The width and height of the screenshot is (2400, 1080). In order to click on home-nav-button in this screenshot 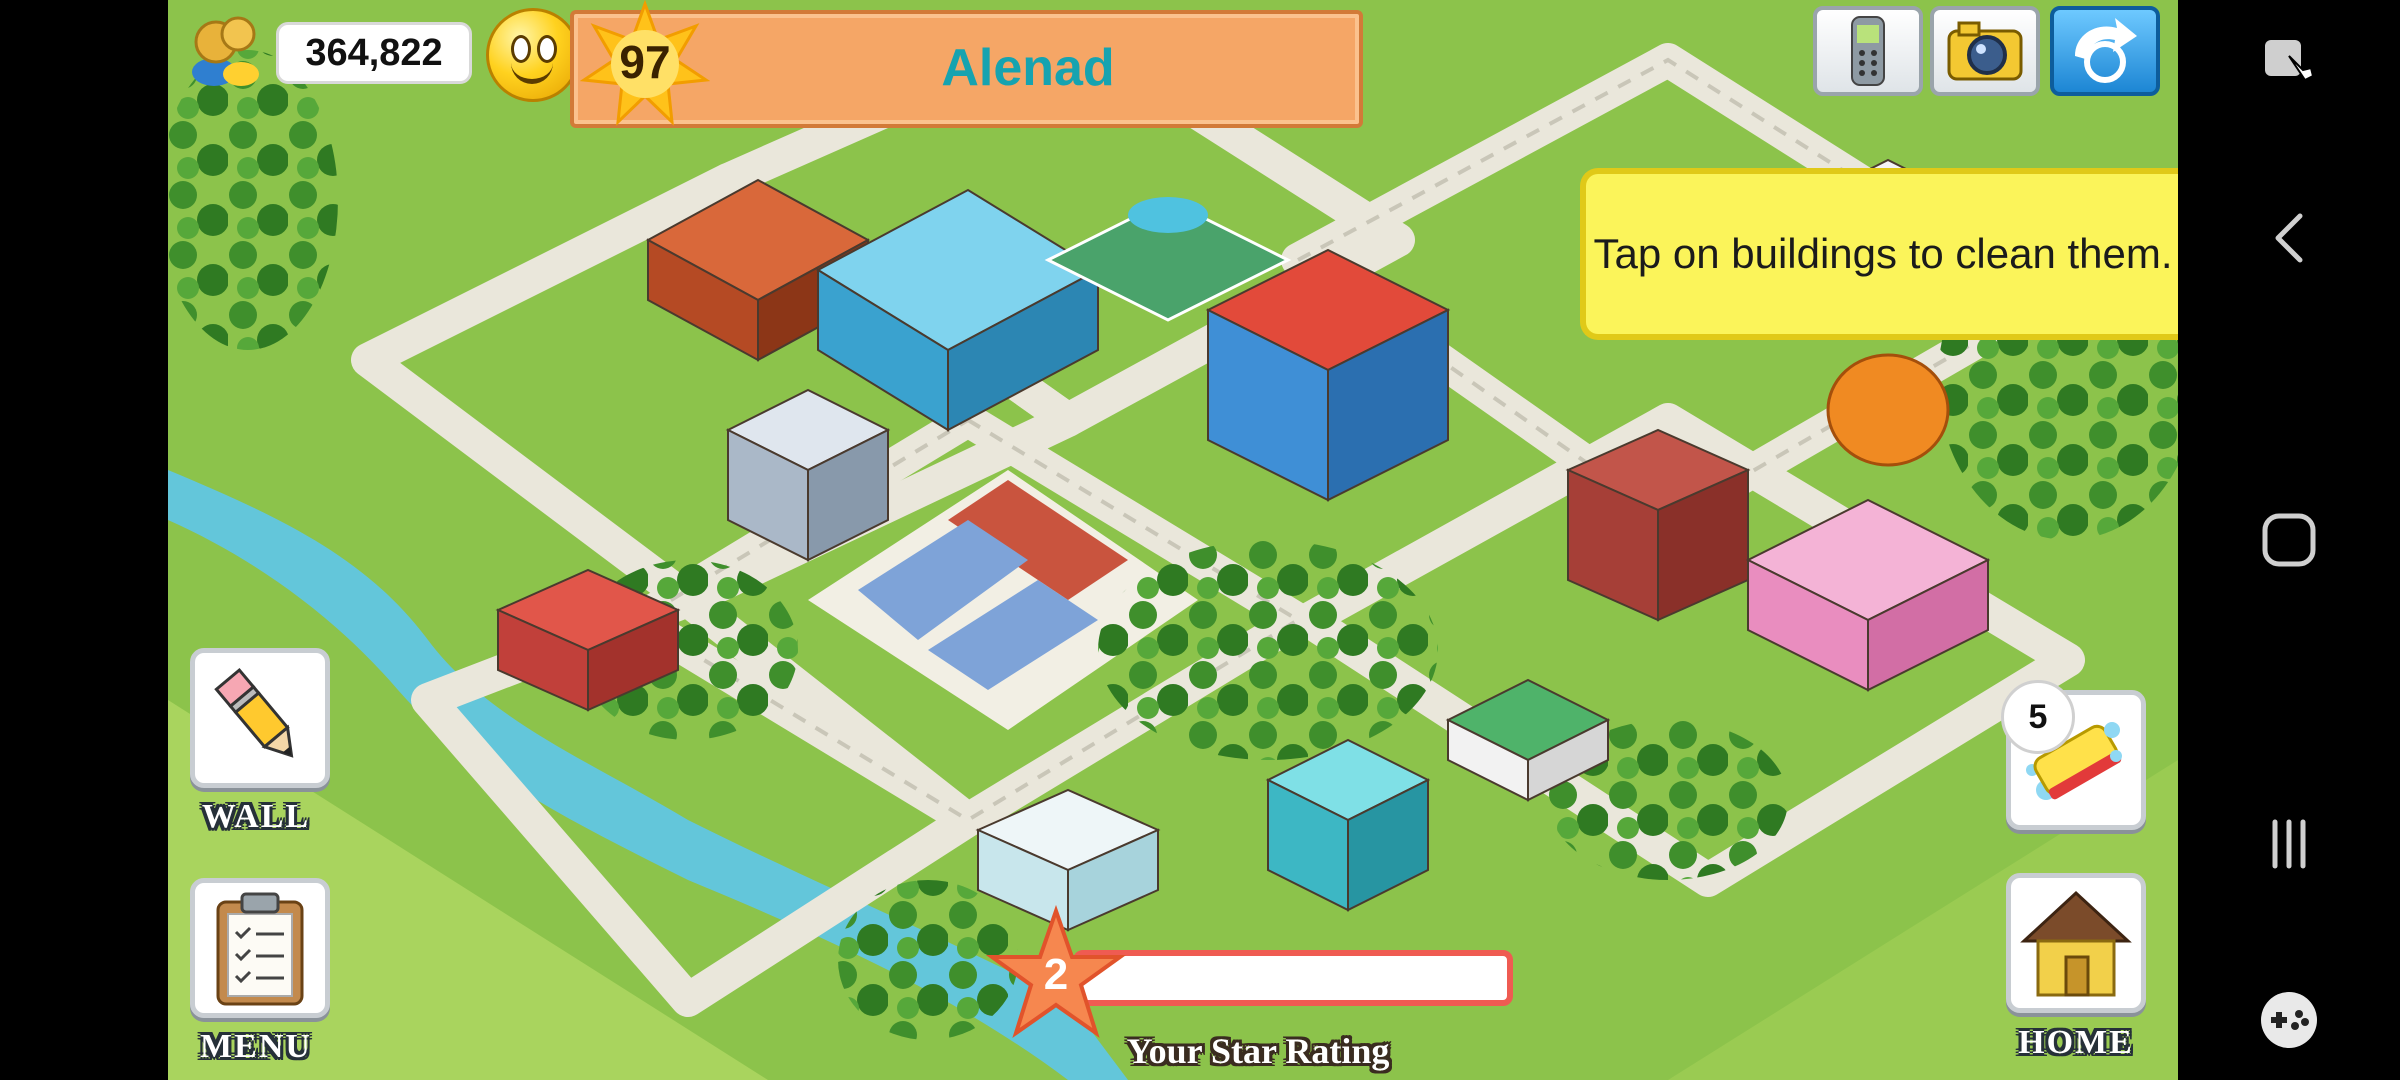, I will do `click(2289, 540)`.